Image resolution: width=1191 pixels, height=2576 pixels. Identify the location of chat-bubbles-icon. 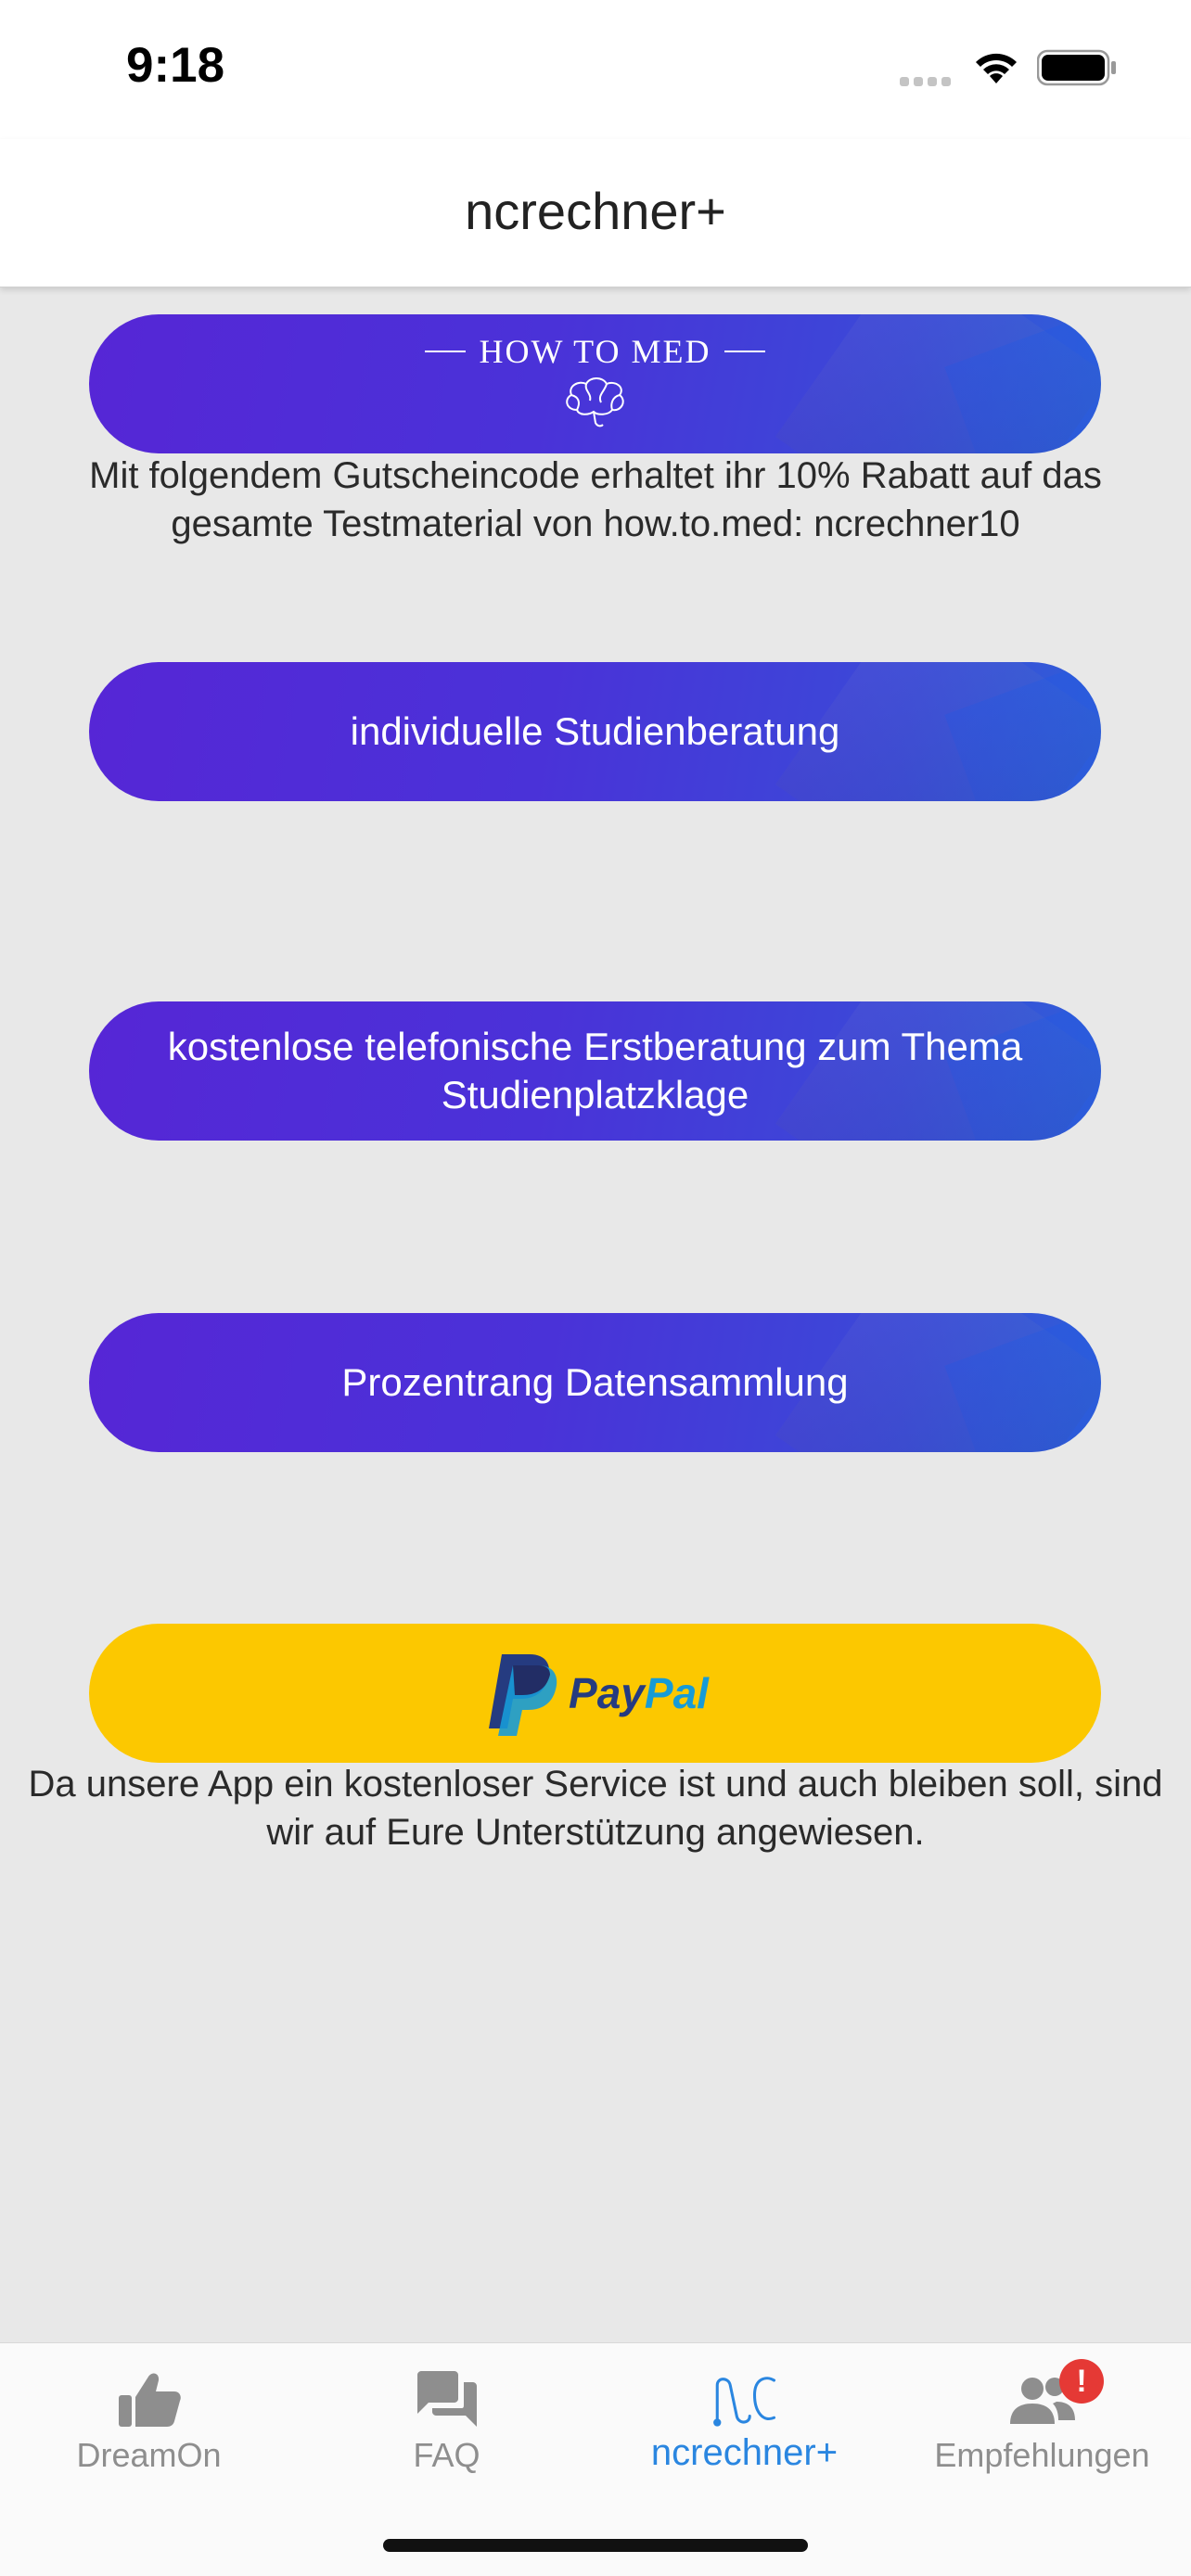
(446, 2399).